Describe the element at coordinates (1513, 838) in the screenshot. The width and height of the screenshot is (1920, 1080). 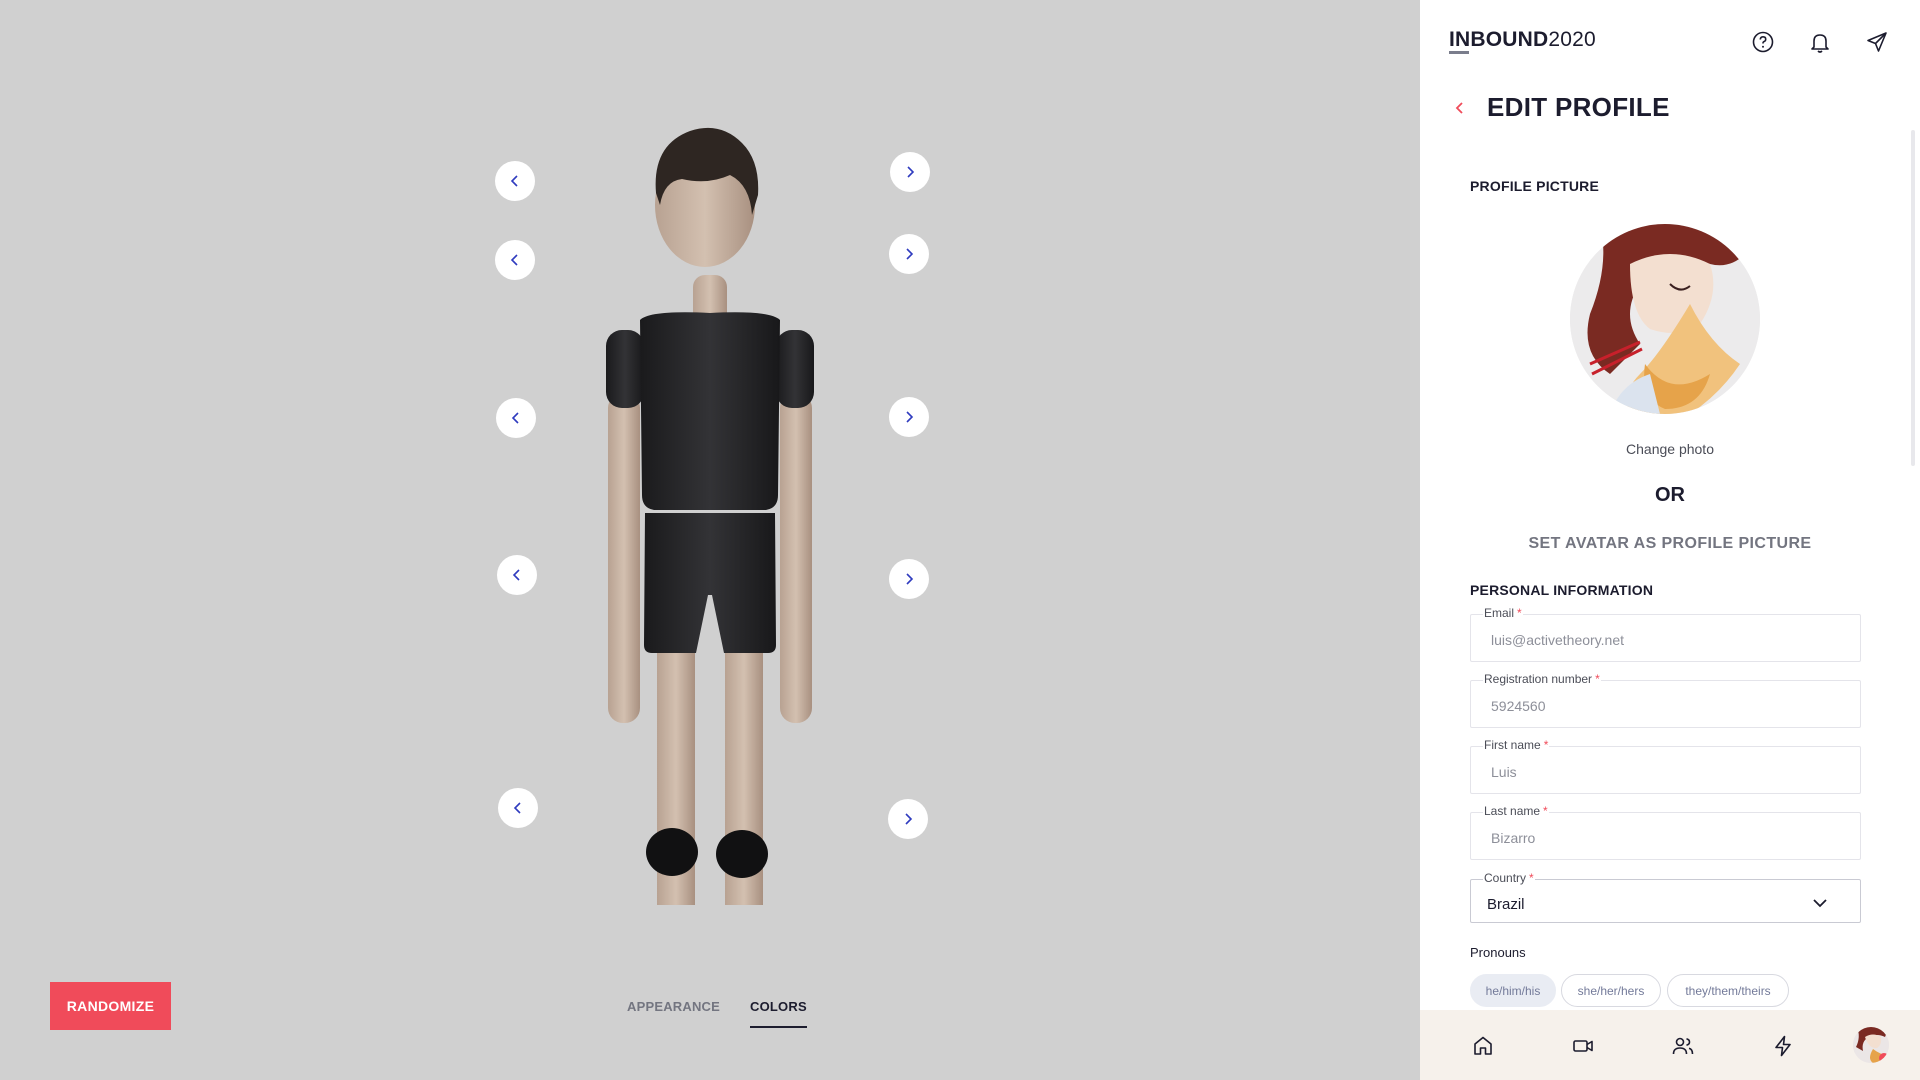
I see `last-name-value: Bizarro` at that location.